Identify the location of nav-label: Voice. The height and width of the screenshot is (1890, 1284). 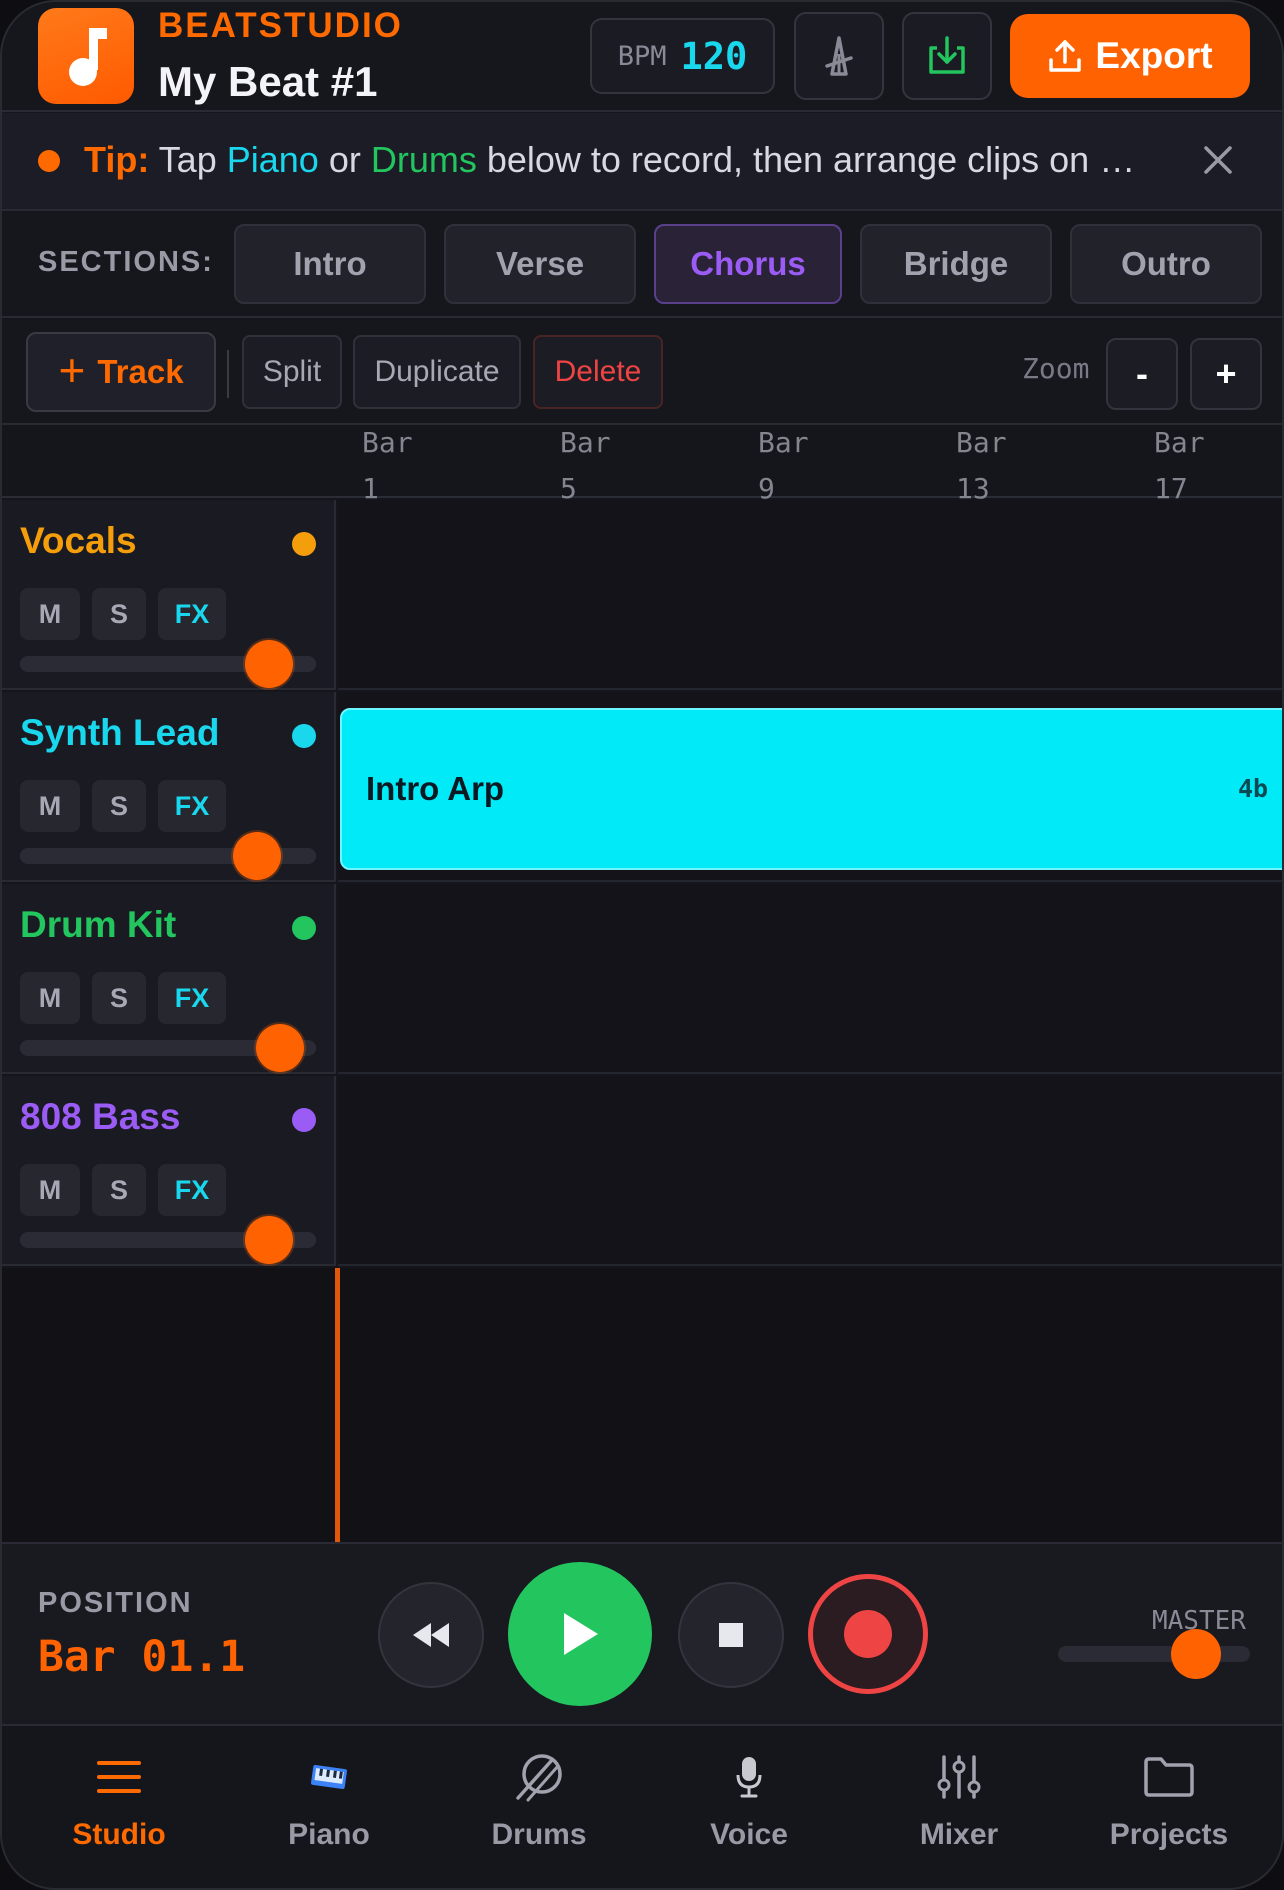
(749, 1834).